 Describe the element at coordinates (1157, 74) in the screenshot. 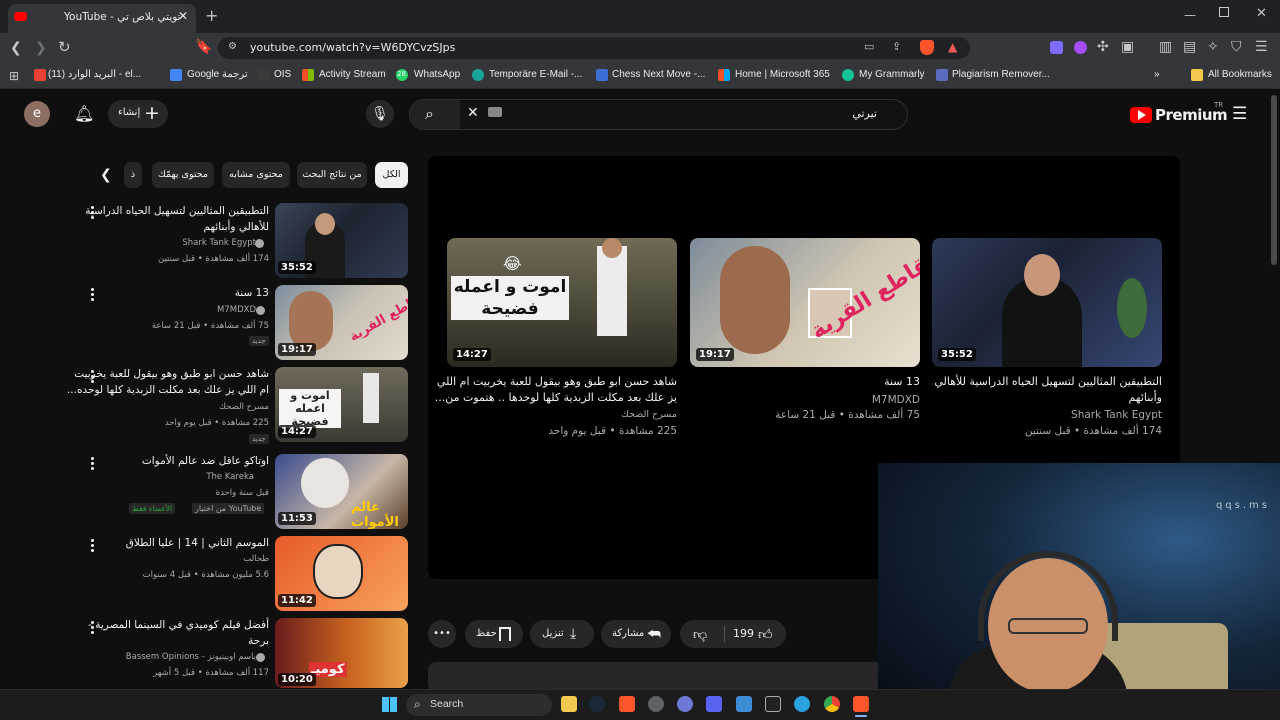

I see `bookmarks-overflow-icon: »` at that location.